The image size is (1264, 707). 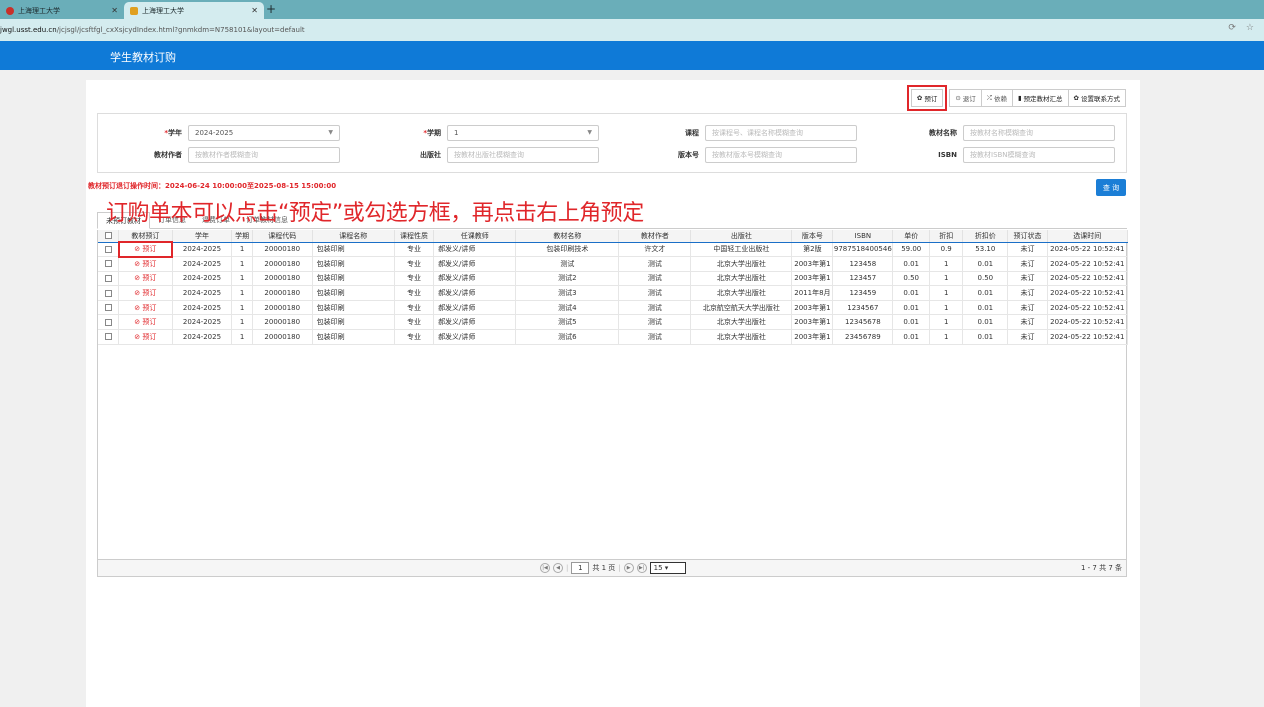 I want to click on year-select: 2024-2025 ▼, so click(x=264, y=133).